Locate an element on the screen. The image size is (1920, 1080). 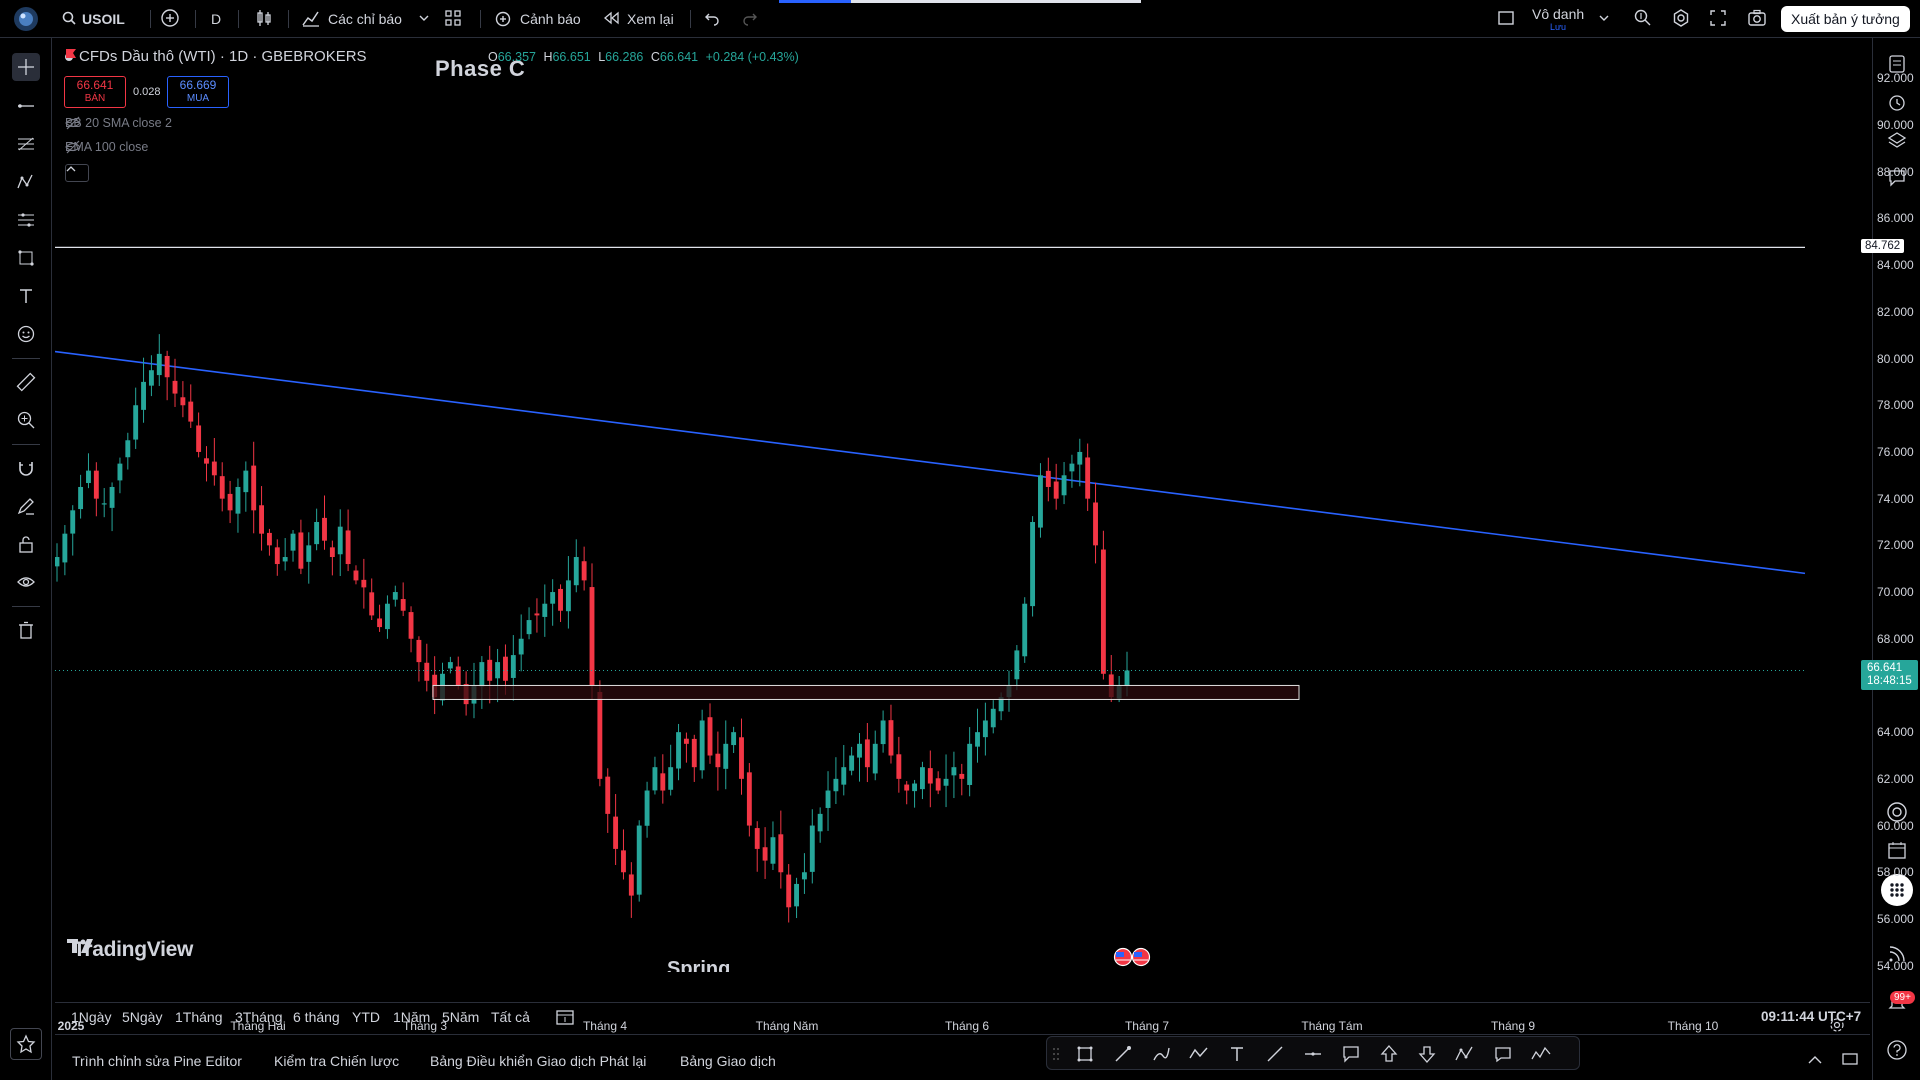
indicator-bb: BB 20 SMA close 2 is located at coordinates (122, 123).